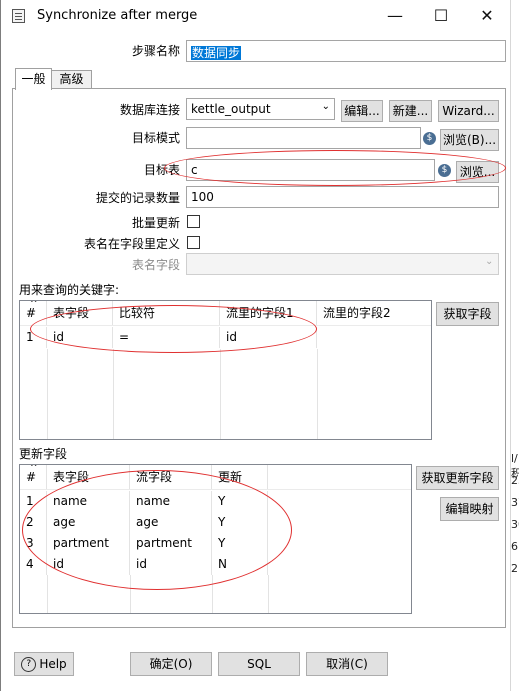 The image size is (519, 691). What do you see at coordinates (514, 546) in the screenshot?
I see `background-text: 6` at bounding box center [514, 546].